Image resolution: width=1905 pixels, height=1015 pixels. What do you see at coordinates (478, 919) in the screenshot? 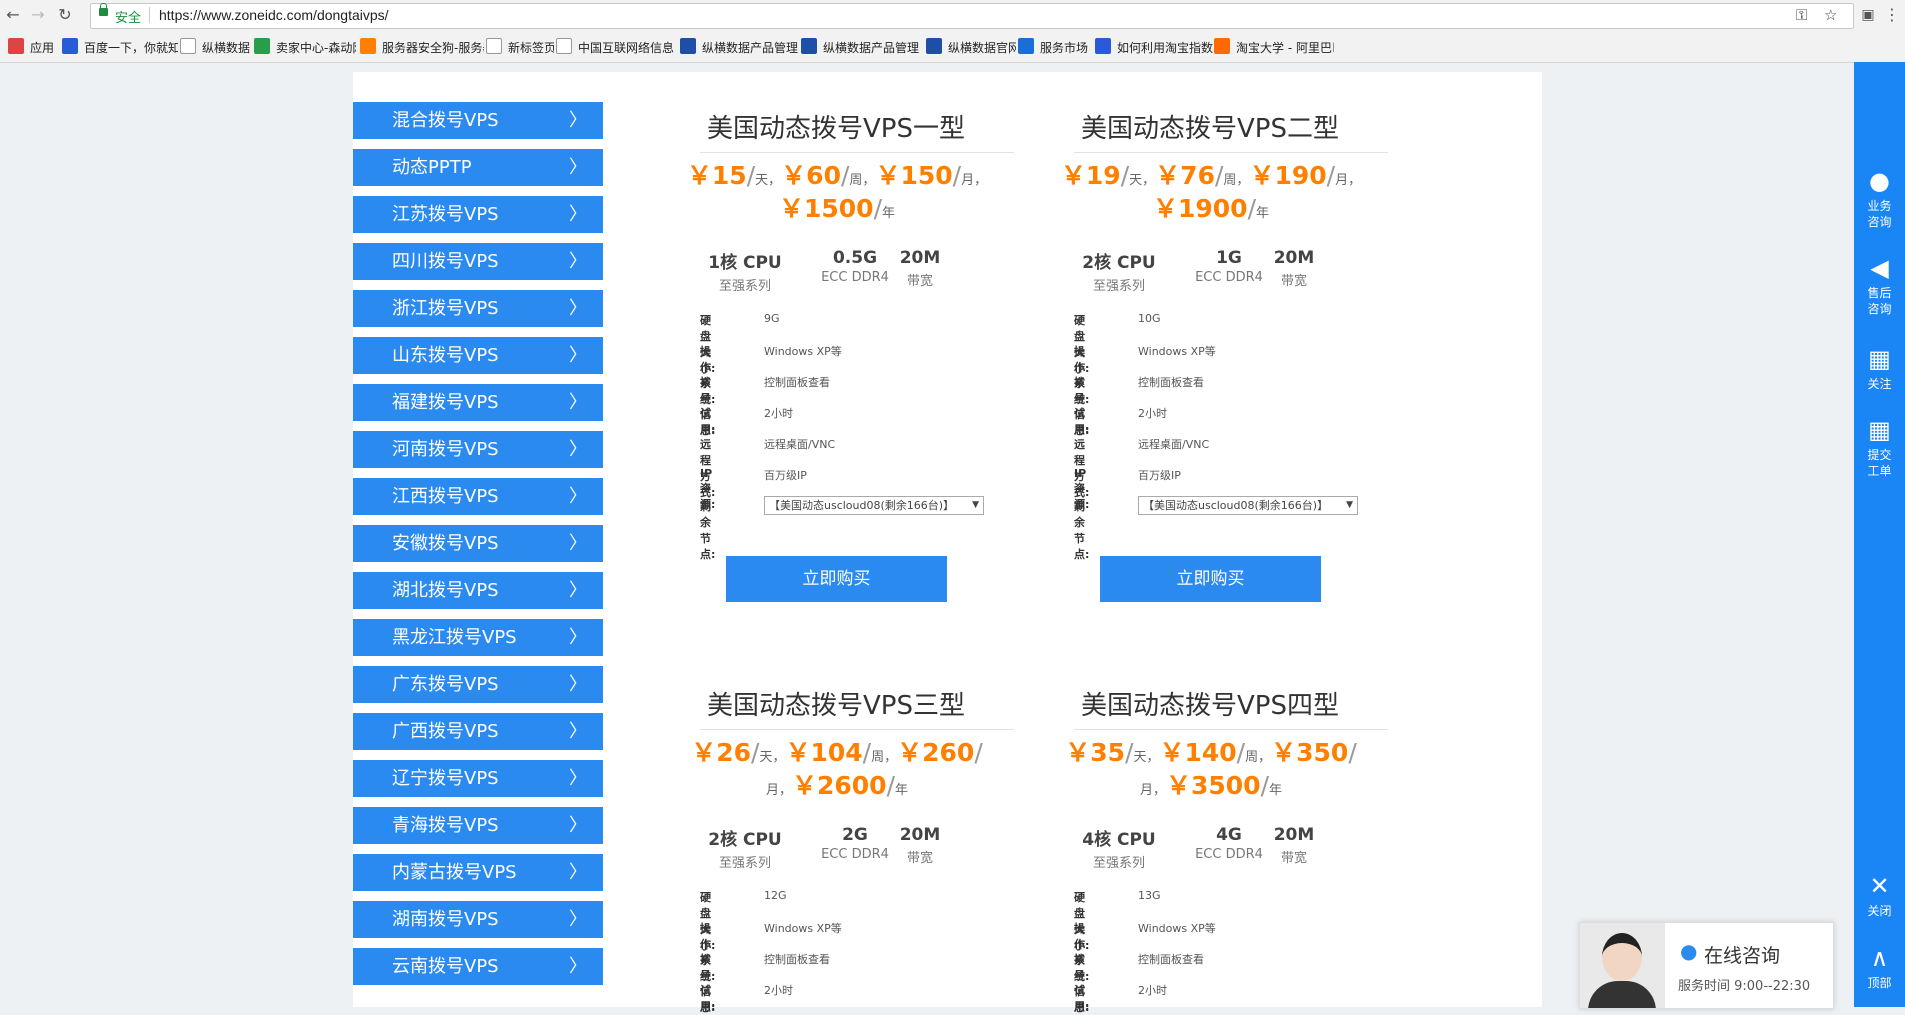
I see `sidebar-item: 湖南拨号VPS 〉` at bounding box center [478, 919].